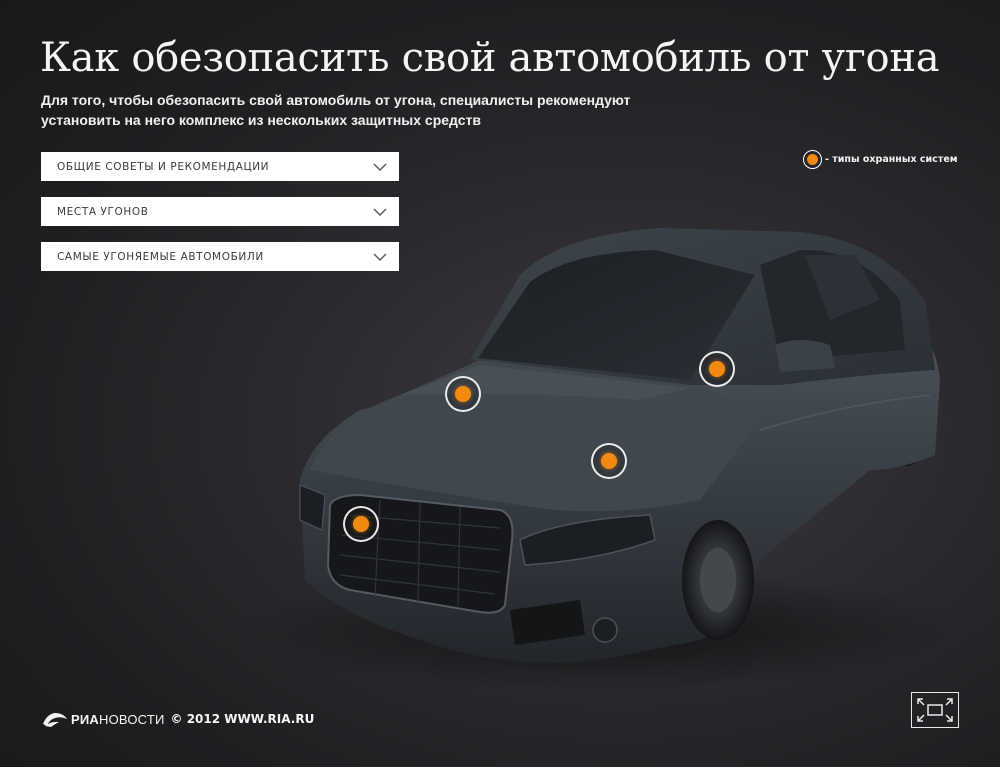  I want to click on footer: РИА НОВОСТИ © 2012 WWW.RIA.RU, so click(177, 719).